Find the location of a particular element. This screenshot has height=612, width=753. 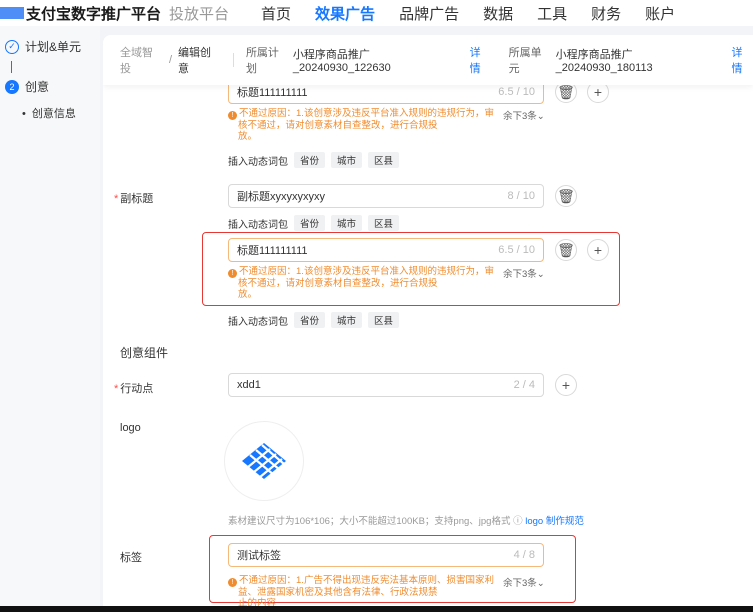

step-label: 计划&单元 is located at coordinates (53, 47).